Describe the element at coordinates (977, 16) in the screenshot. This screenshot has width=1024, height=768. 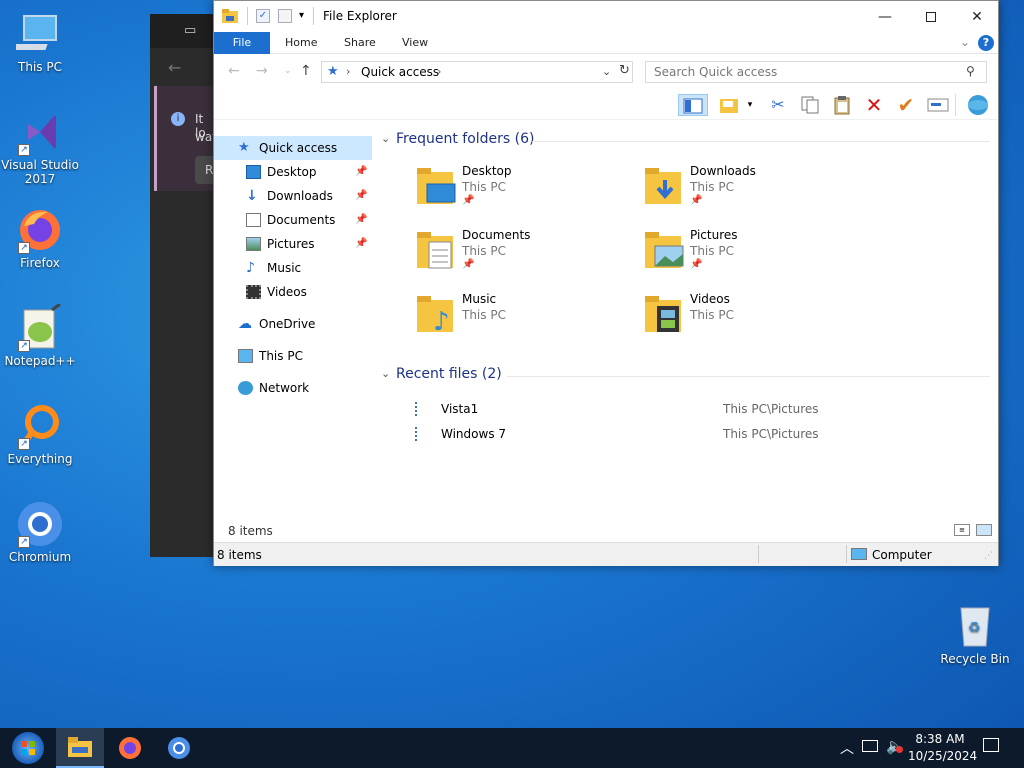
I see `close-button: ✕` at that location.